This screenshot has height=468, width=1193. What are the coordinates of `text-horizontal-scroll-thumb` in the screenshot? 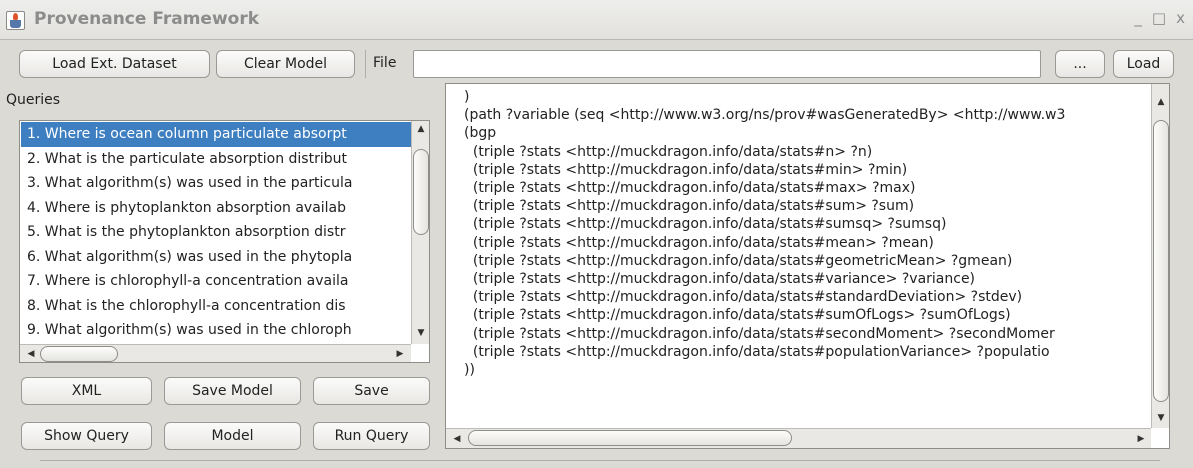 It's located at (630, 438).